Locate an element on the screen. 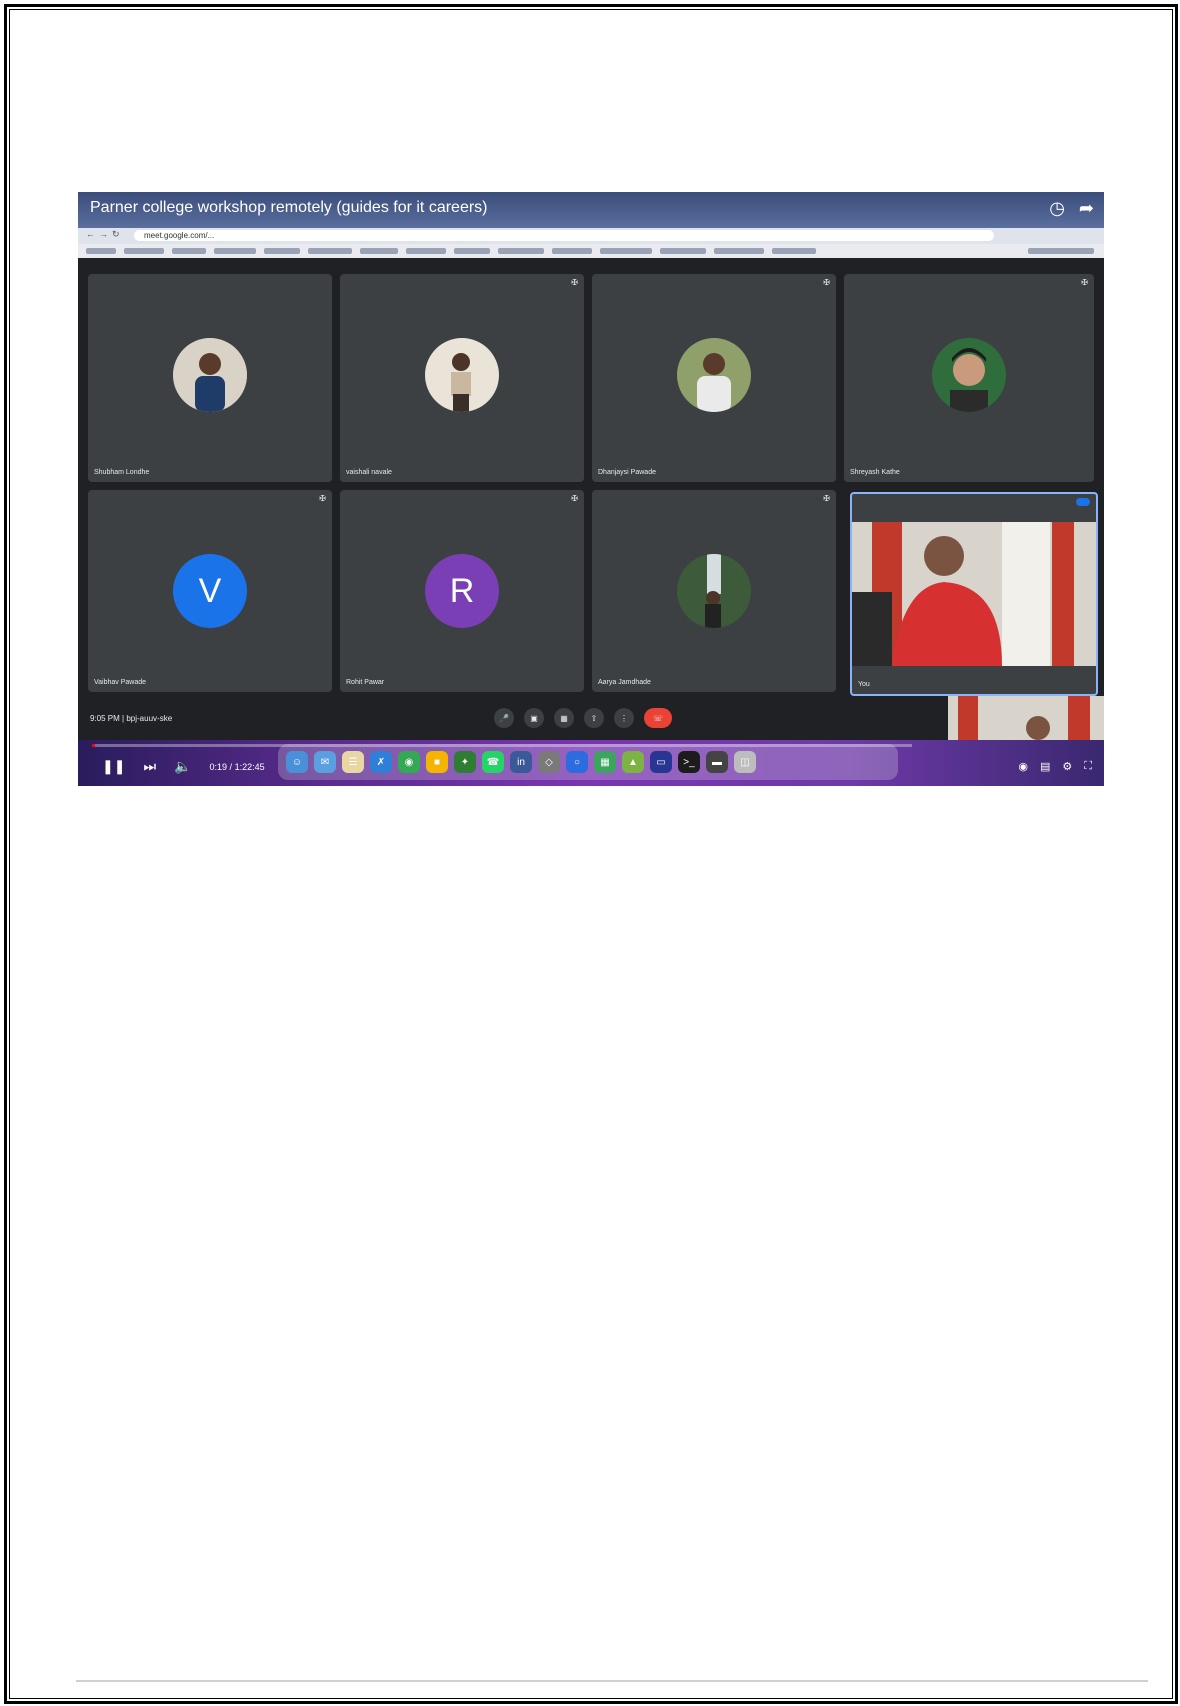  self-video is located at coordinates (974, 594).